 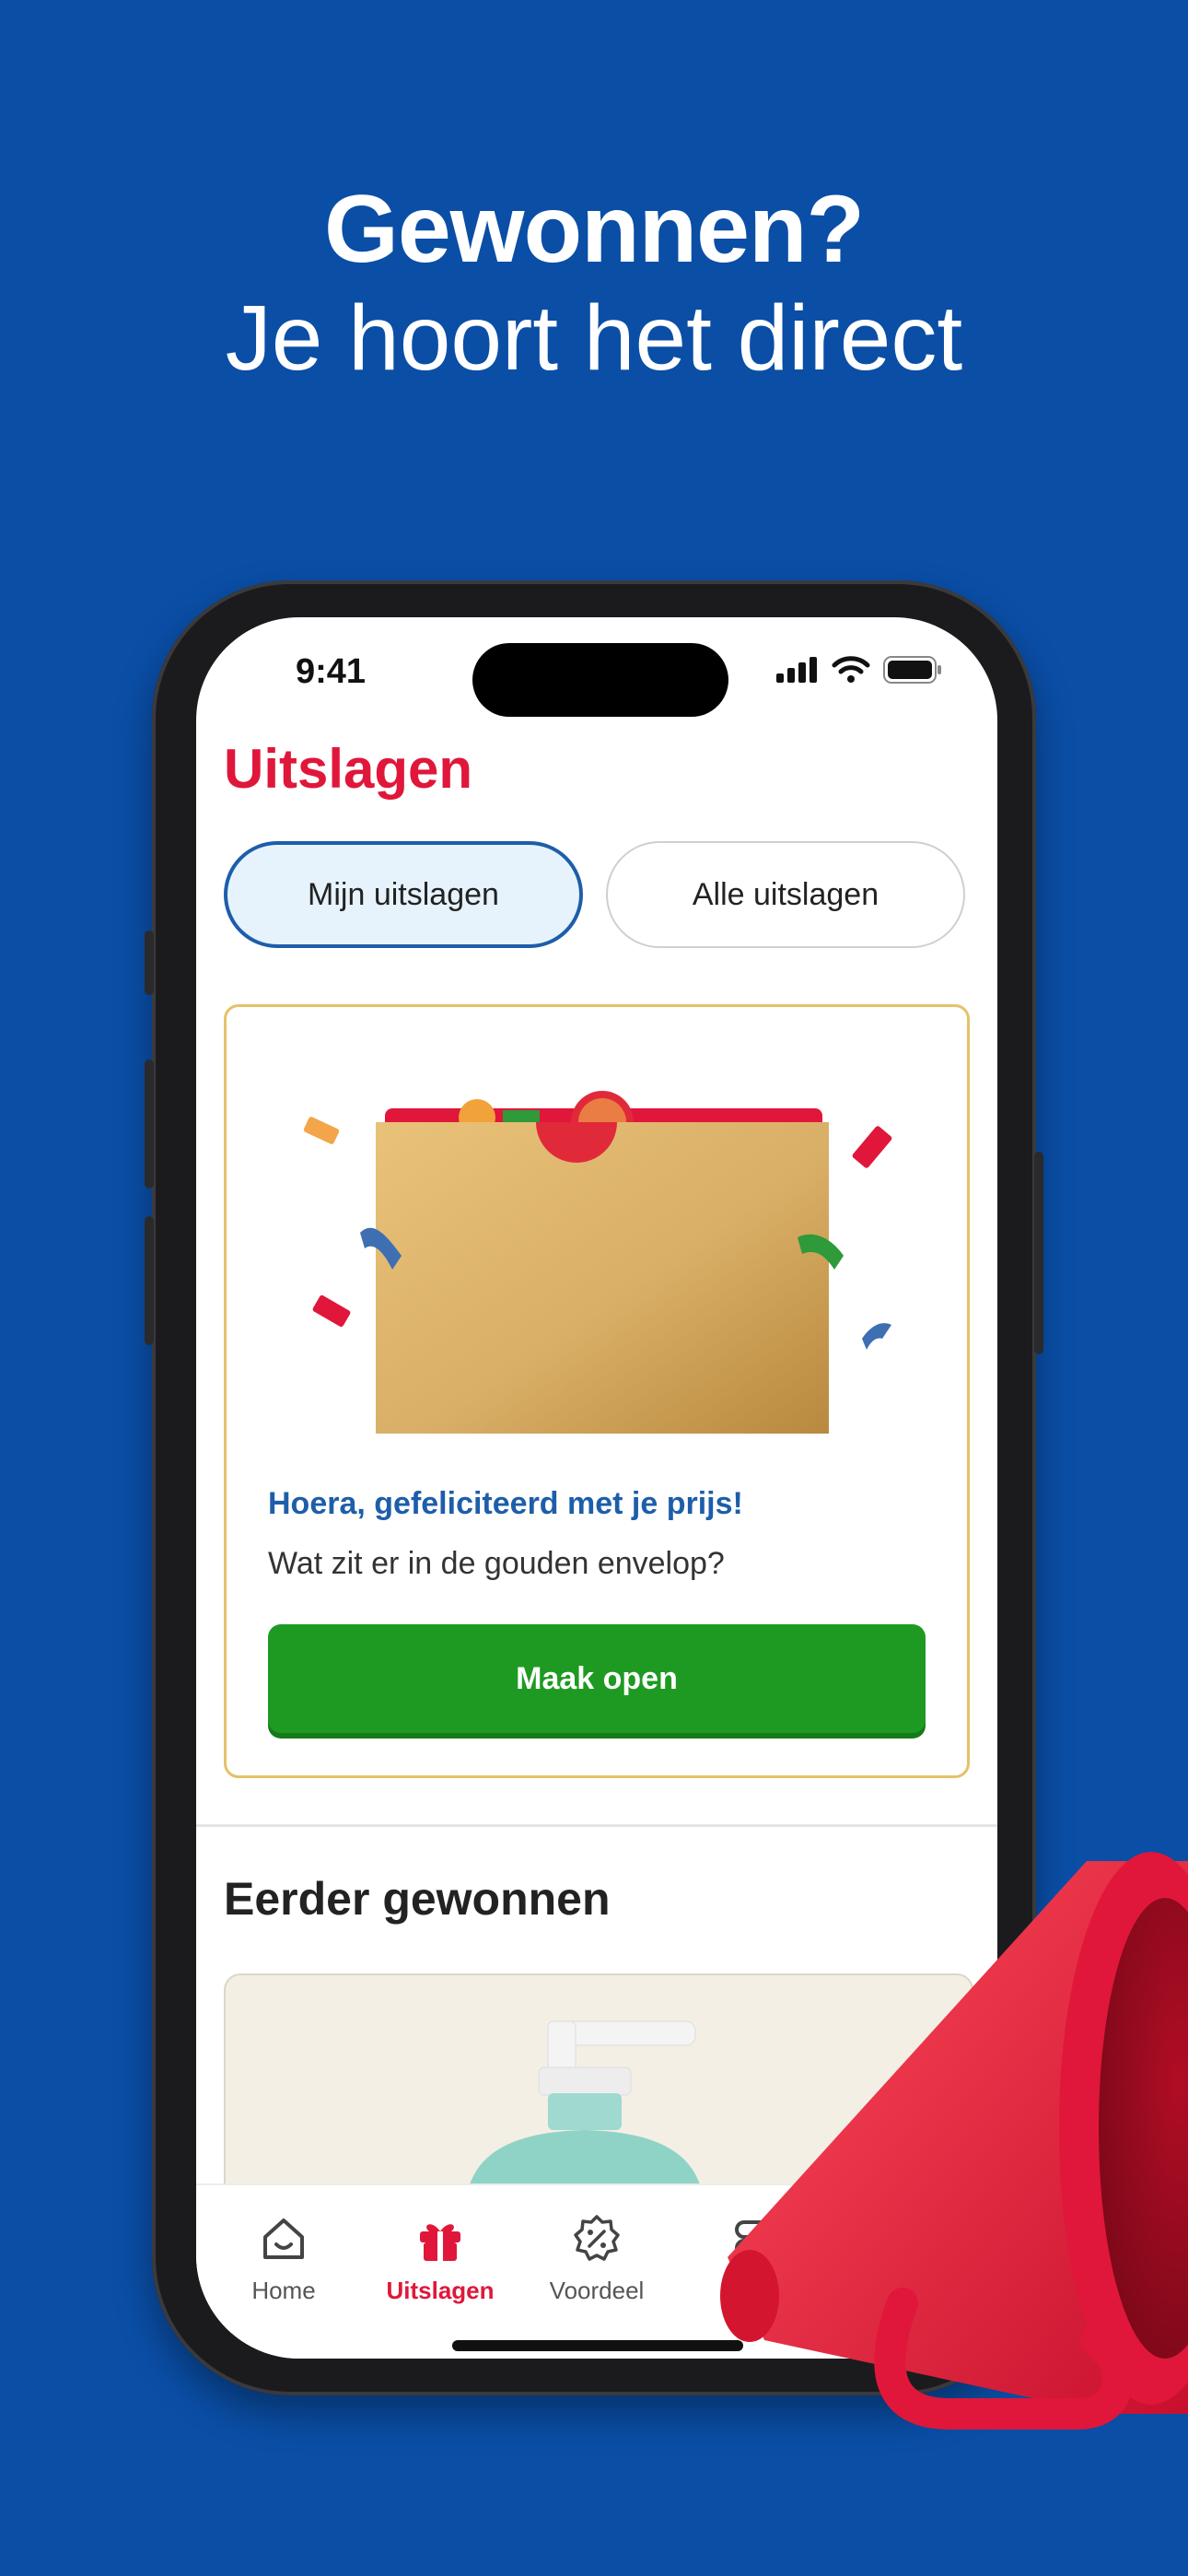 What do you see at coordinates (149, 1280) in the screenshot?
I see `volume-down-button` at bounding box center [149, 1280].